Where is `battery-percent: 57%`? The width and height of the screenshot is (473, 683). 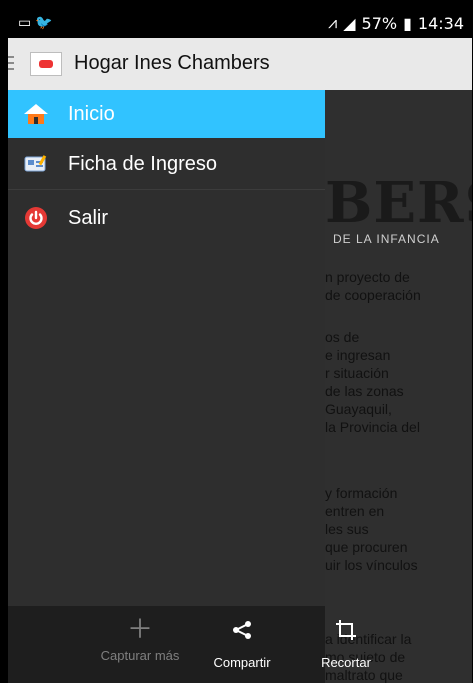 battery-percent: 57% is located at coordinates (379, 23).